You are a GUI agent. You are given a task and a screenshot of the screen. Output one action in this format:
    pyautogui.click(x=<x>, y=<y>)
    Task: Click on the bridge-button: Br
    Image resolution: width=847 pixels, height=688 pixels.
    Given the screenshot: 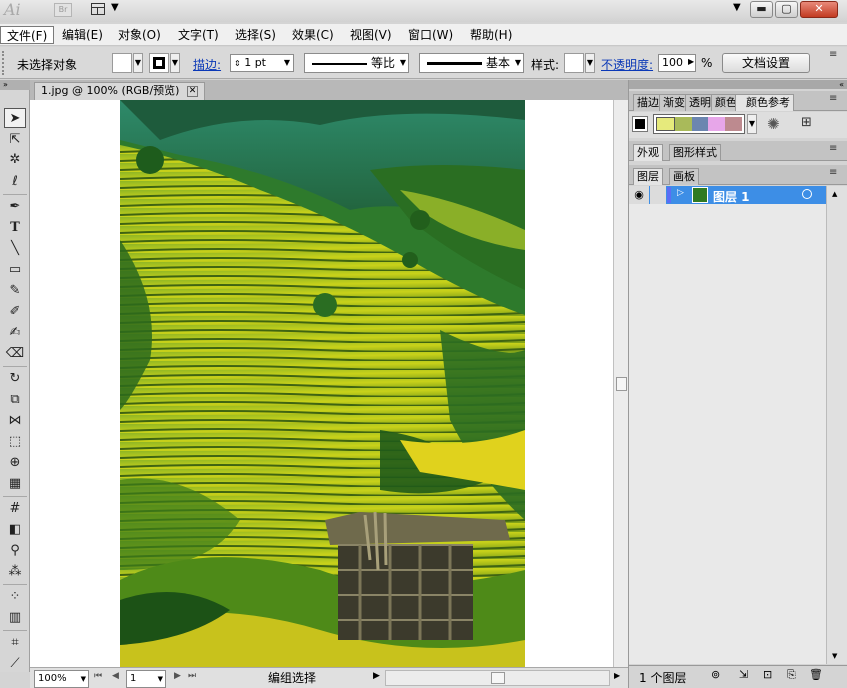 What is the action you would take?
    pyautogui.click(x=63, y=10)
    